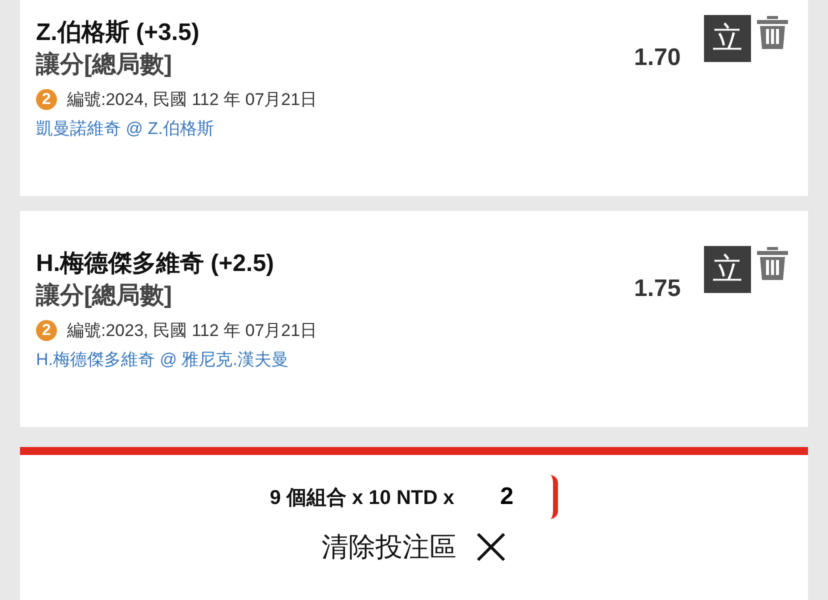 Image resolution: width=828 pixels, height=600 pixels. I want to click on bet-info: 編號:2024, 民國 112 年 07月21日, so click(192, 100).